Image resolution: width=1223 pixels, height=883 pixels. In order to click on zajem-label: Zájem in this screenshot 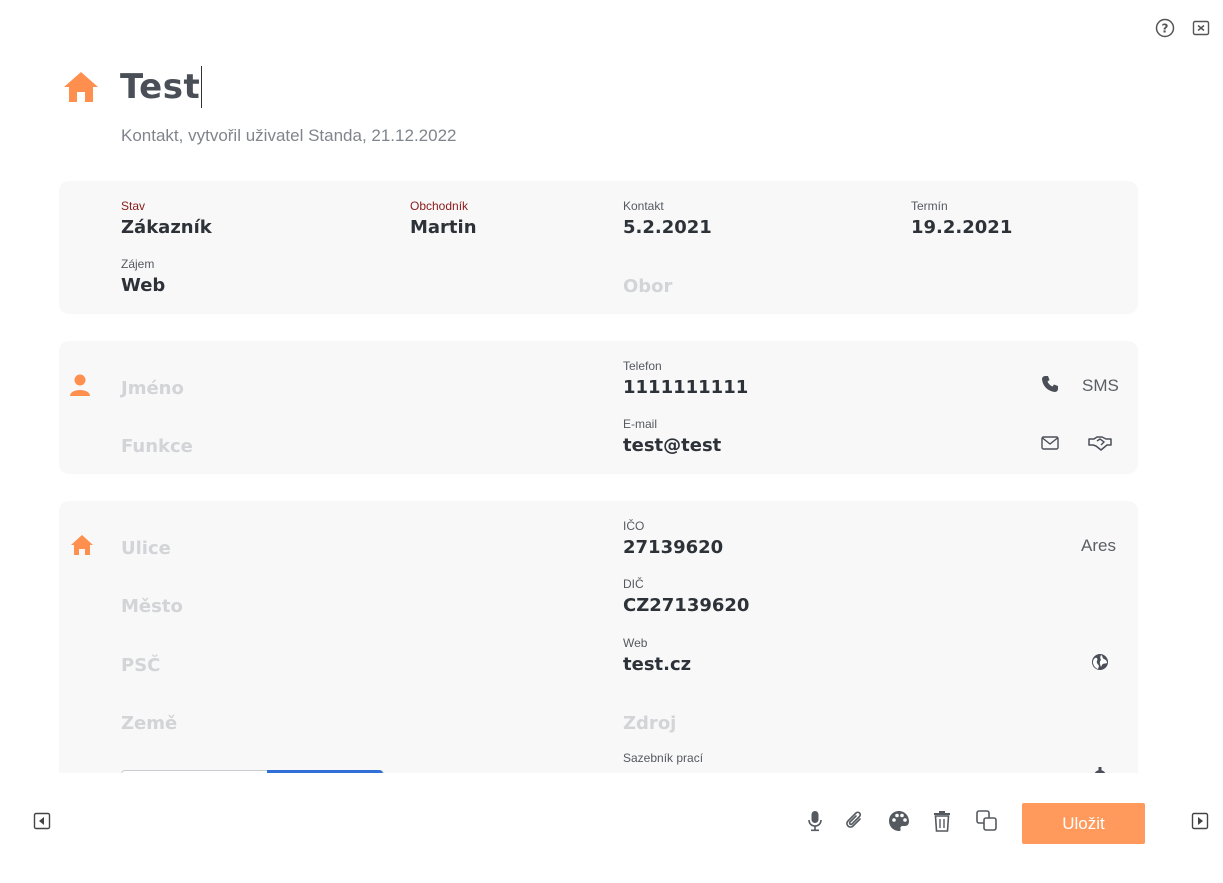, I will do `click(138, 264)`.